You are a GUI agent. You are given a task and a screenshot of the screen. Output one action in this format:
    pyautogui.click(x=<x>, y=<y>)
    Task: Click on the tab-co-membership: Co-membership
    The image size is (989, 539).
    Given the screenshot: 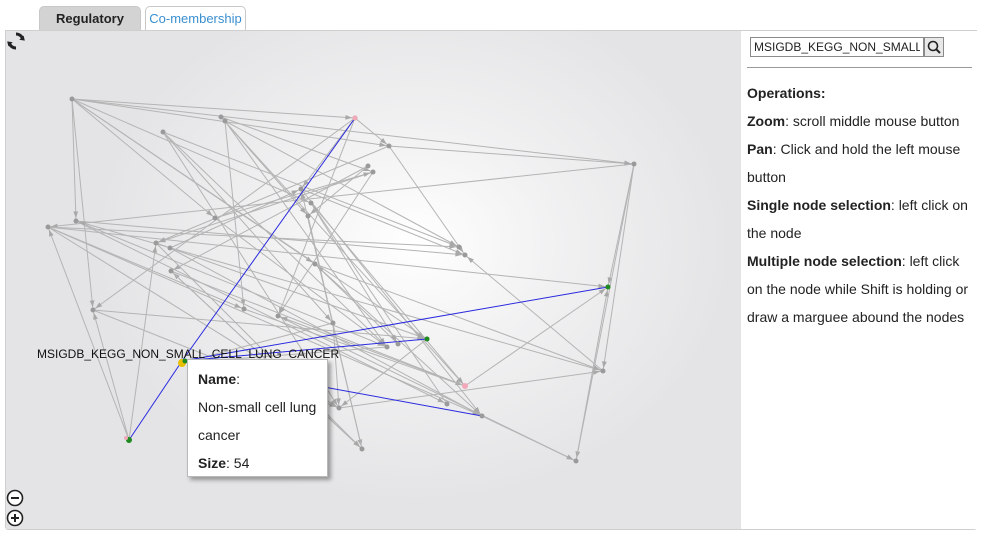 What is the action you would take?
    pyautogui.click(x=195, y=18)
    